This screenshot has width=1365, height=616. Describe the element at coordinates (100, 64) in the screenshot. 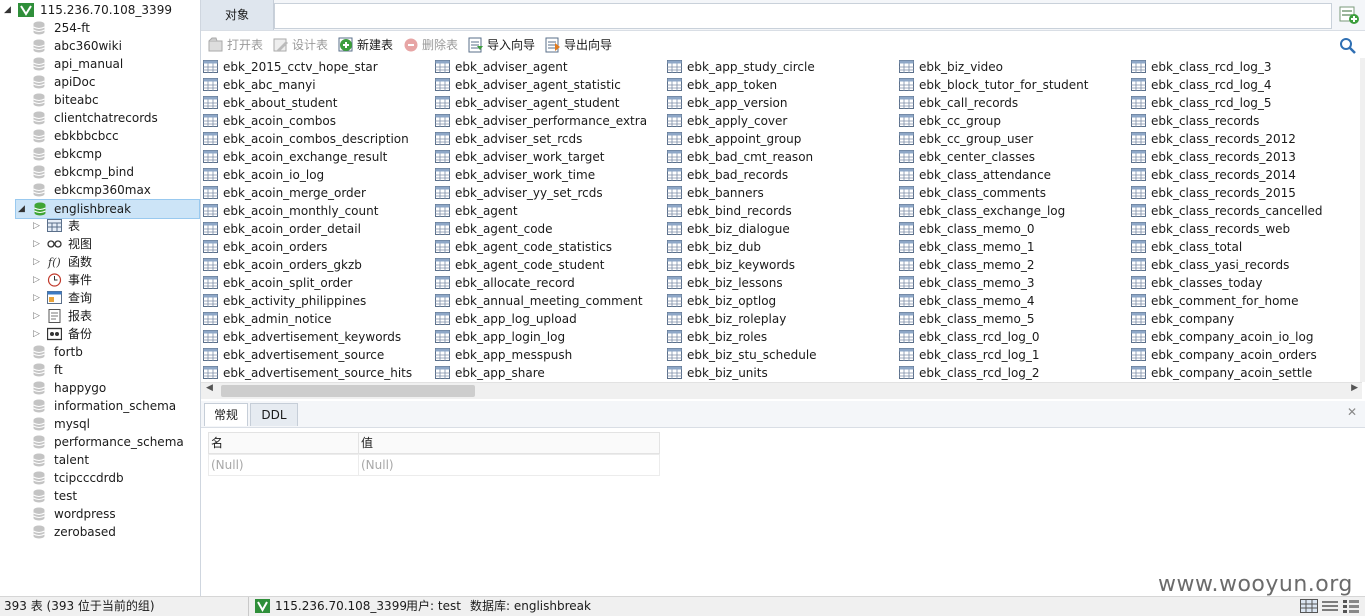

I see `db-node: api_manual` at that location.